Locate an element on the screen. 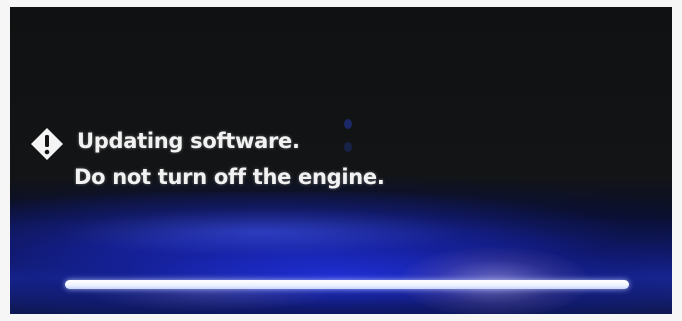 Image resolution: width=682 pixels, height=321 pixels. progress-bar is located at coordinates (347, 284).